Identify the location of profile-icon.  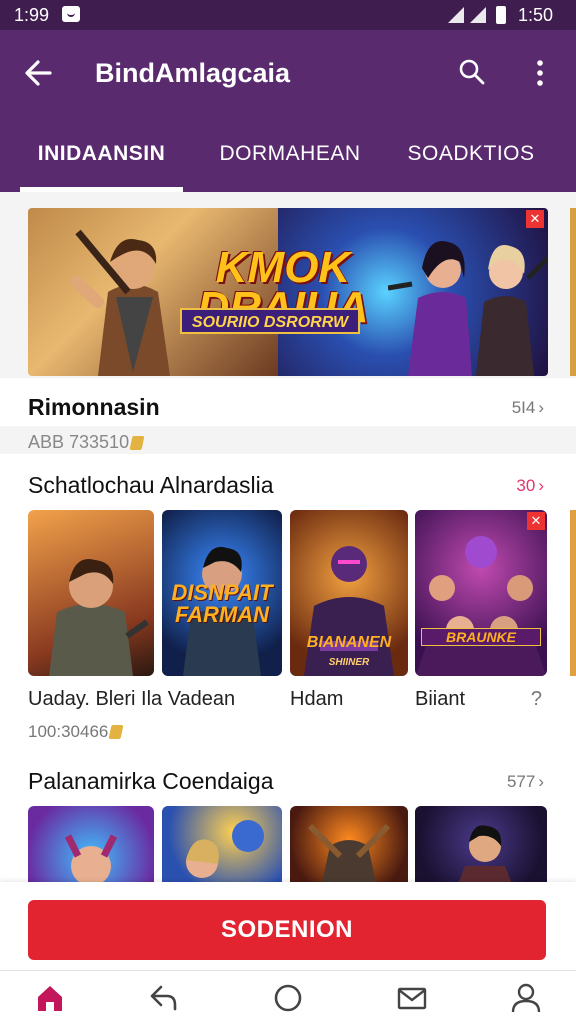
(526, 998).